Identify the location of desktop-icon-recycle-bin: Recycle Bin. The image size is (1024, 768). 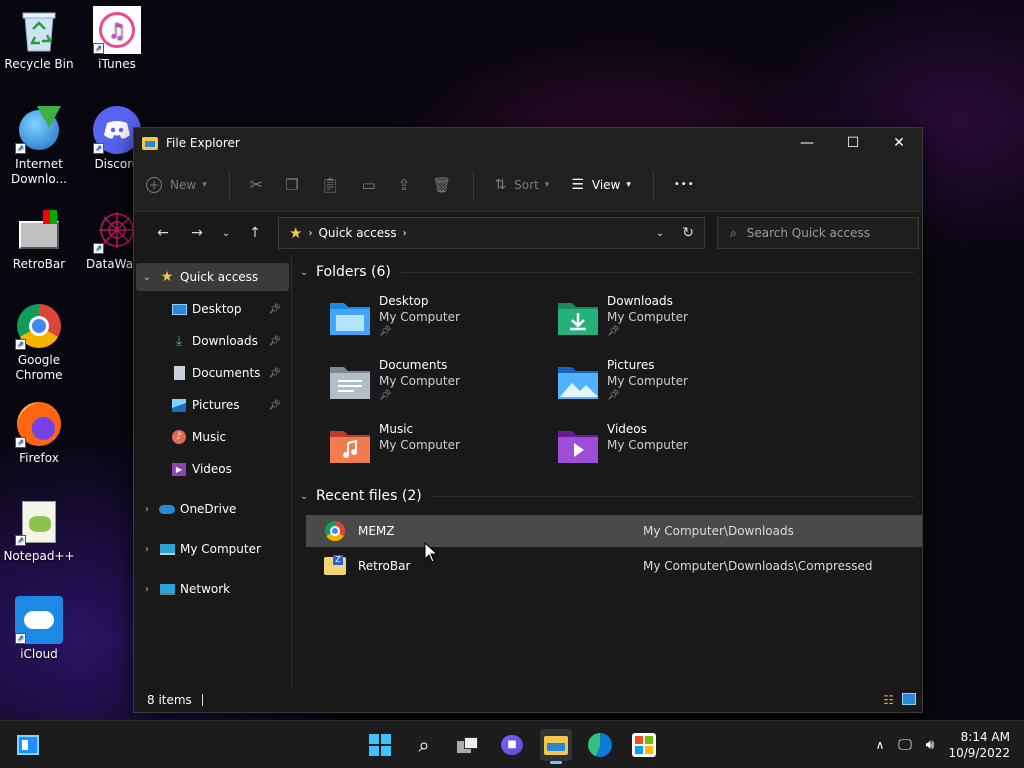
(39, 39).